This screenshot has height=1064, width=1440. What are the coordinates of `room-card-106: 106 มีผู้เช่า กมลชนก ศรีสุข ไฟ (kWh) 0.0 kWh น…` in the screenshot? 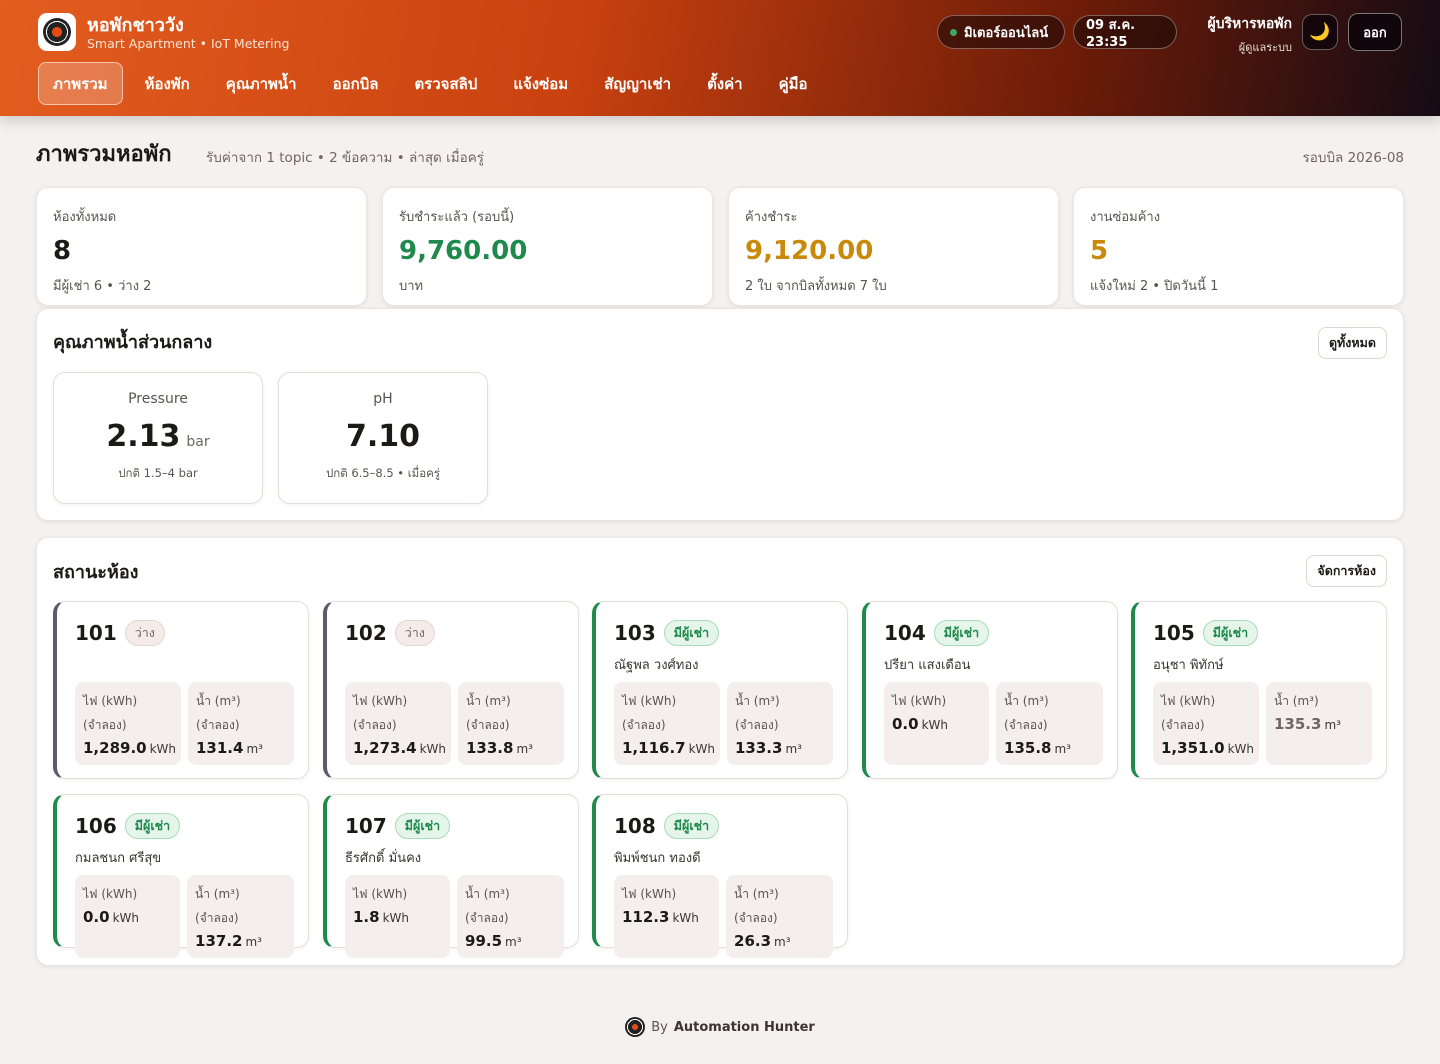 It's located at (181, 876).